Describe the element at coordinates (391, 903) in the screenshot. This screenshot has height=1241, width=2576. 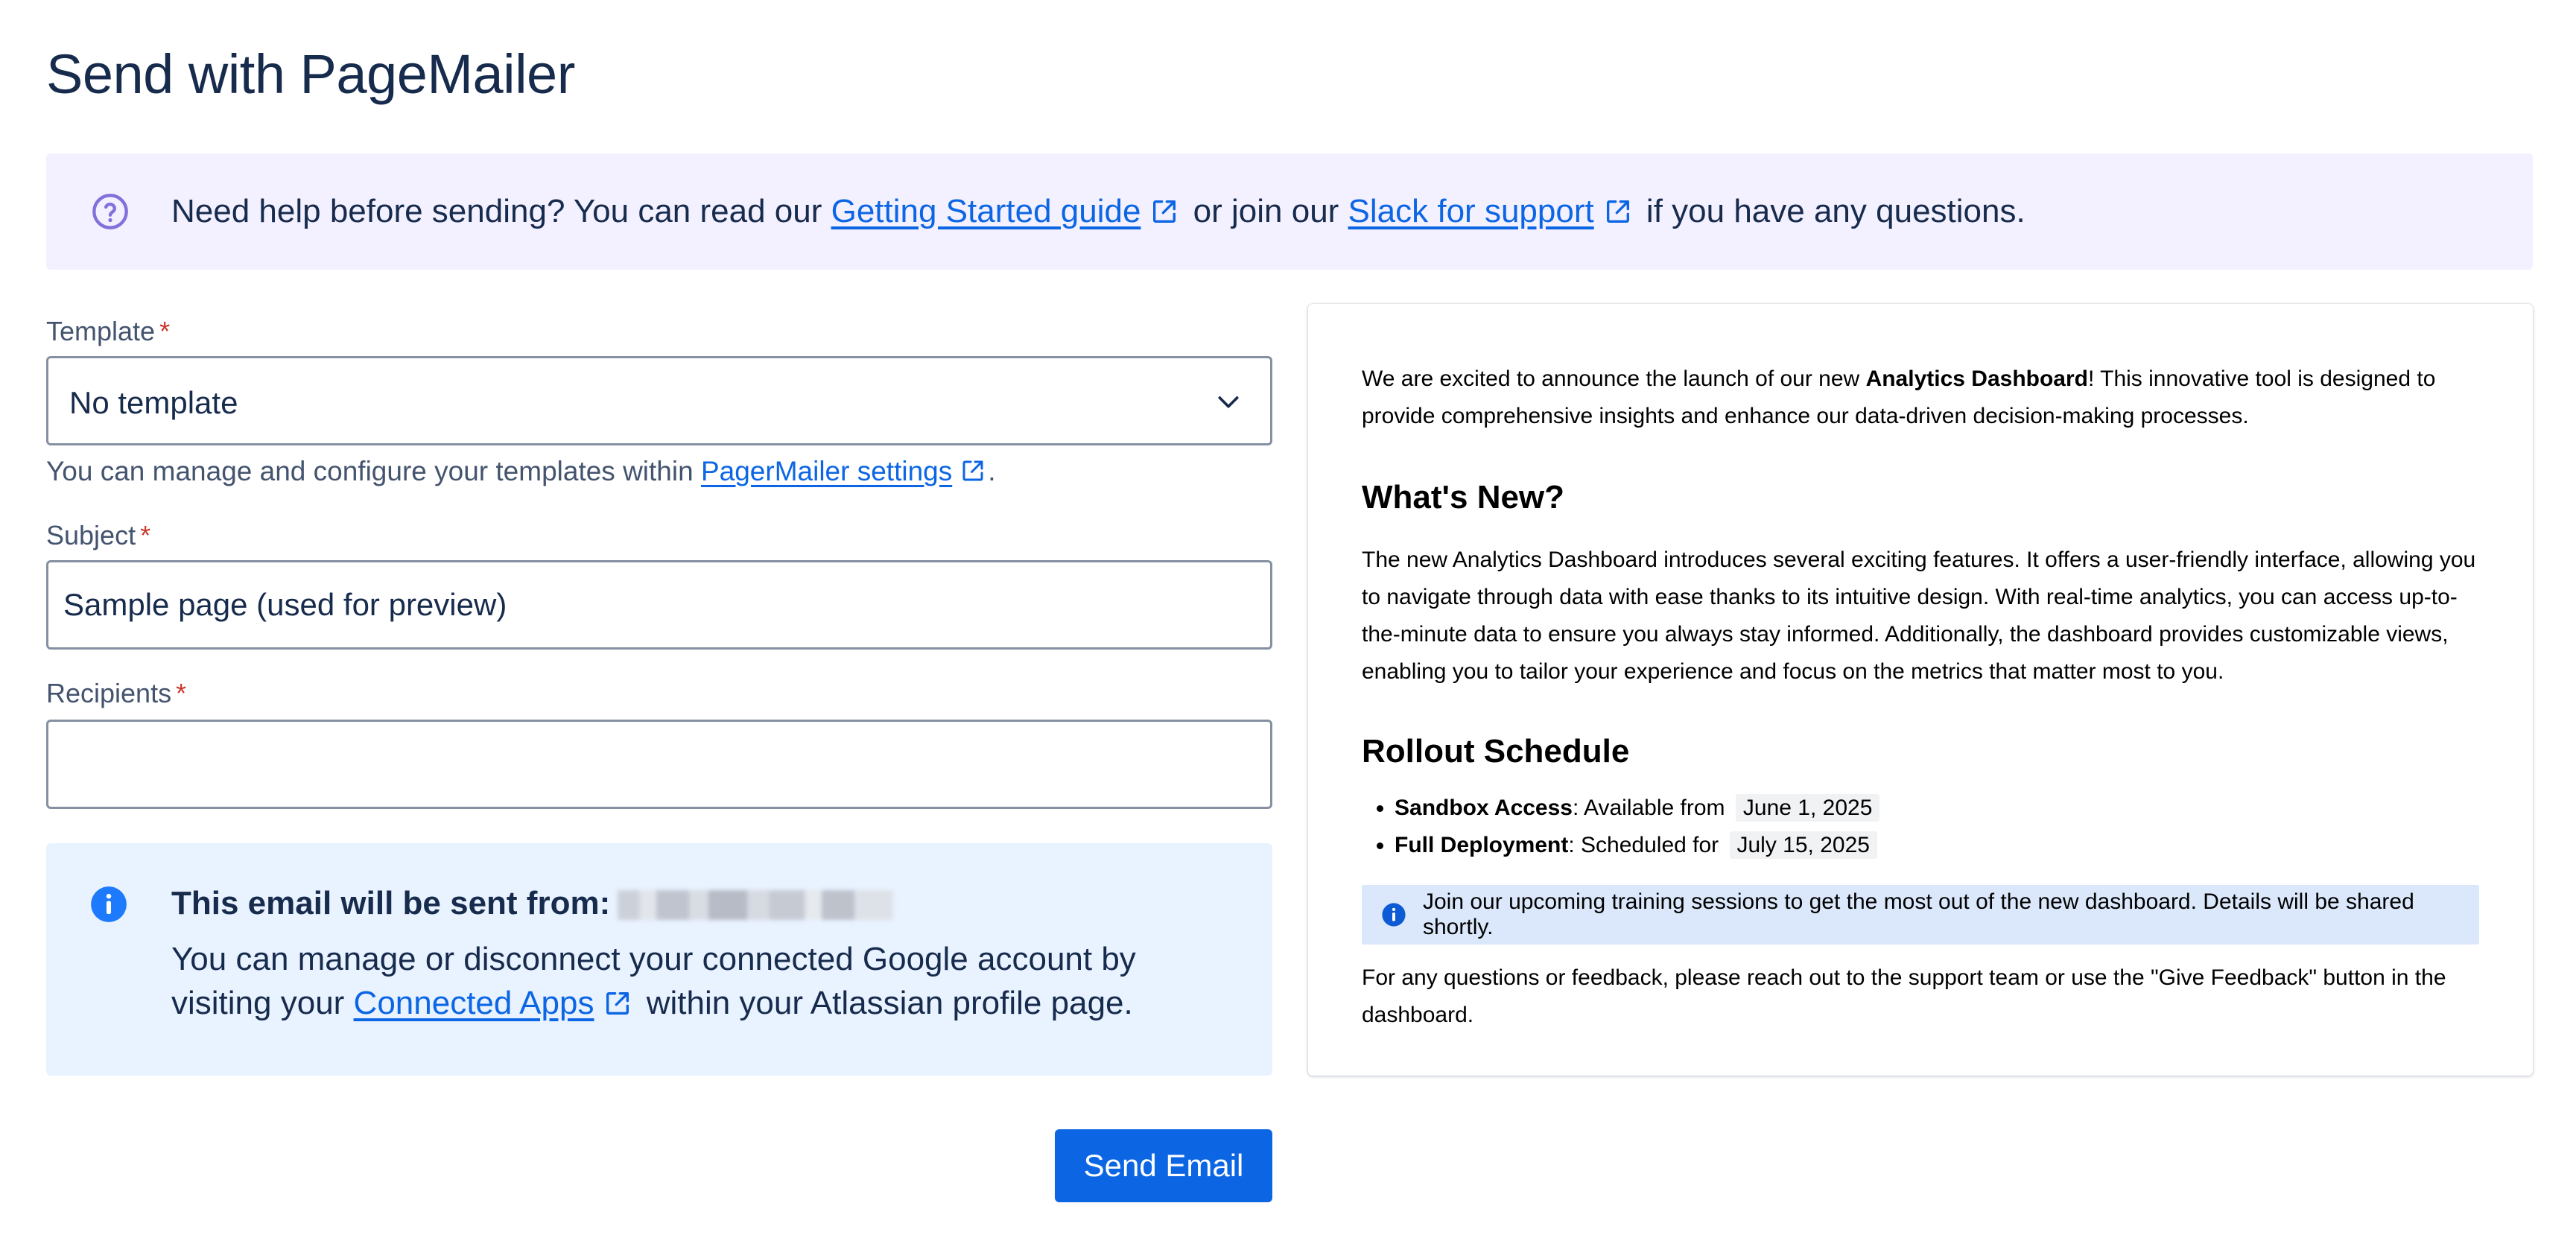
I see `sender-info-title-text: This email will be sent from:` at that location.